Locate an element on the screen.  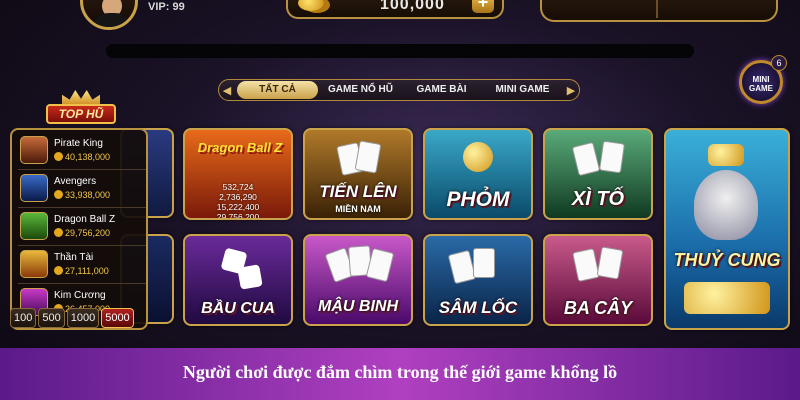
jackpot-row: Thần Tài 27,111,000 is located at coordinates (82, 266).